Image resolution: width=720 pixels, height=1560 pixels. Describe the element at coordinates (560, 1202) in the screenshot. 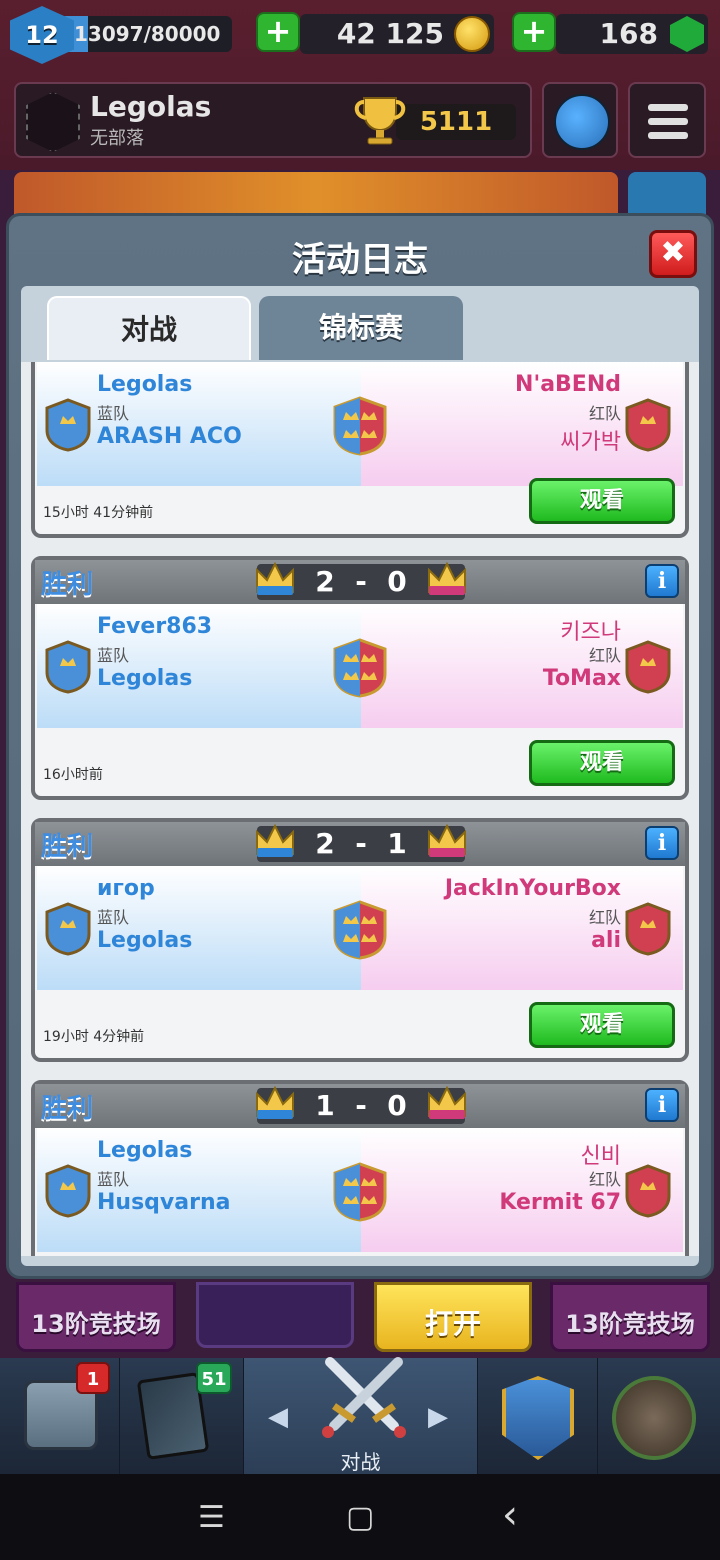

I see `red-partner-name: Kermit 67` at that location.